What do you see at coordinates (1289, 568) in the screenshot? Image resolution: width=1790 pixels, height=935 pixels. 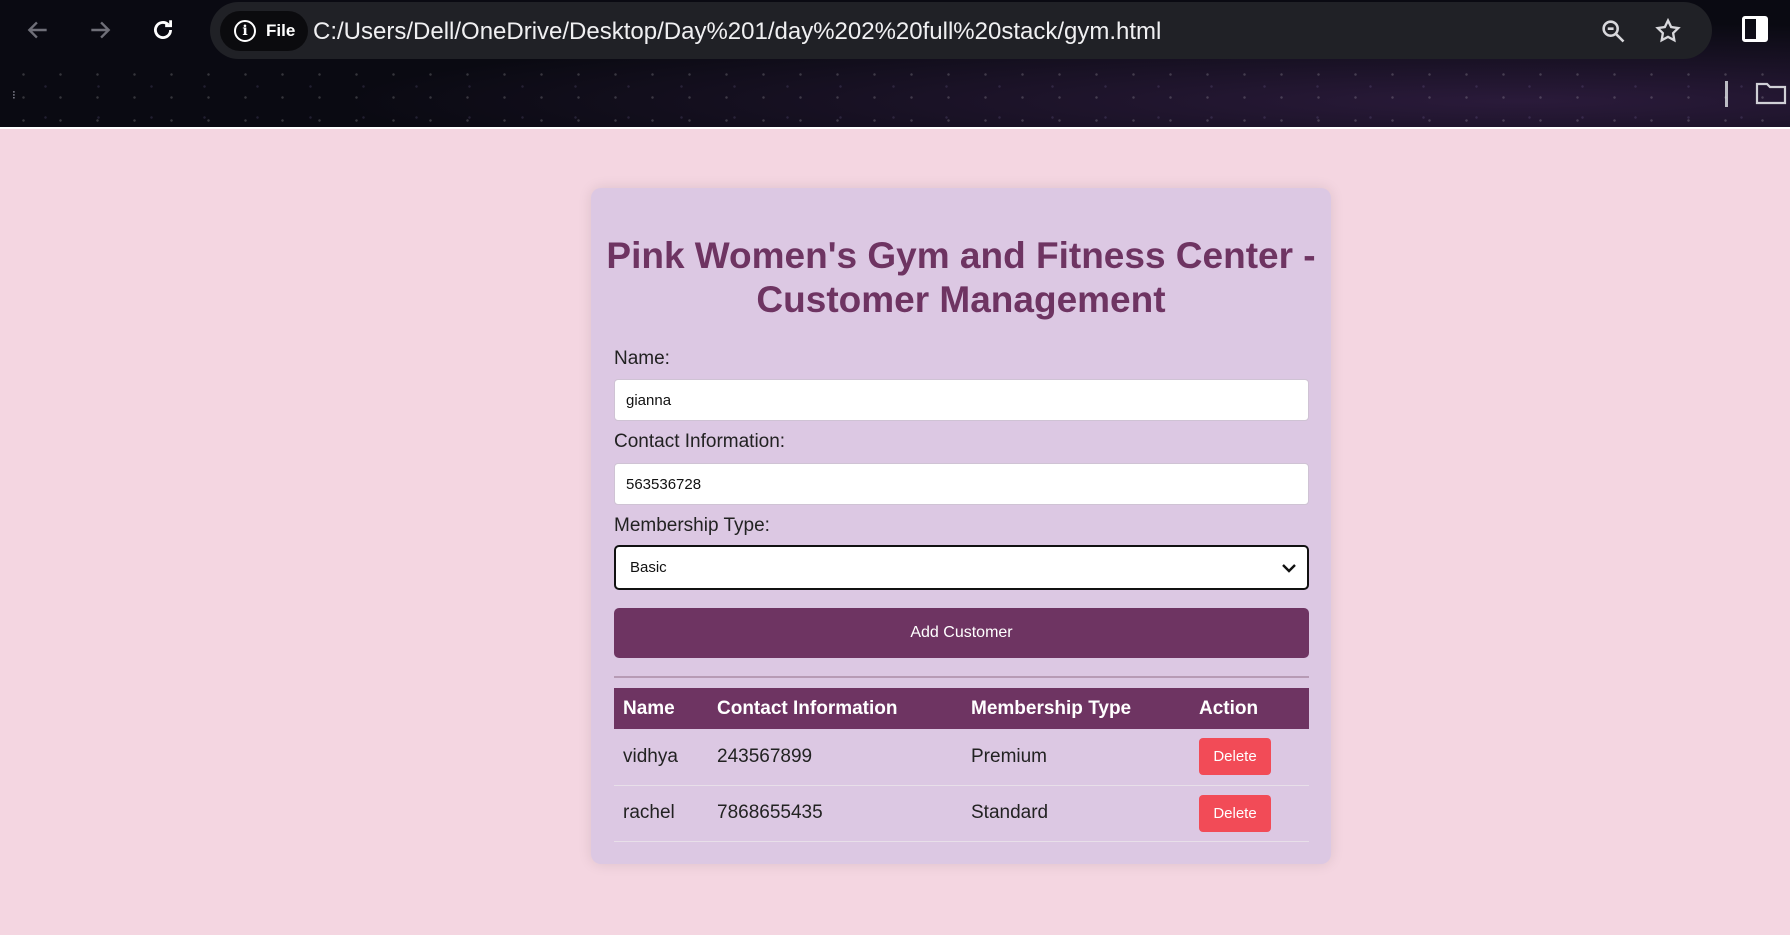 I see `chevron-down-icon` at bounding box center [1289, 568].